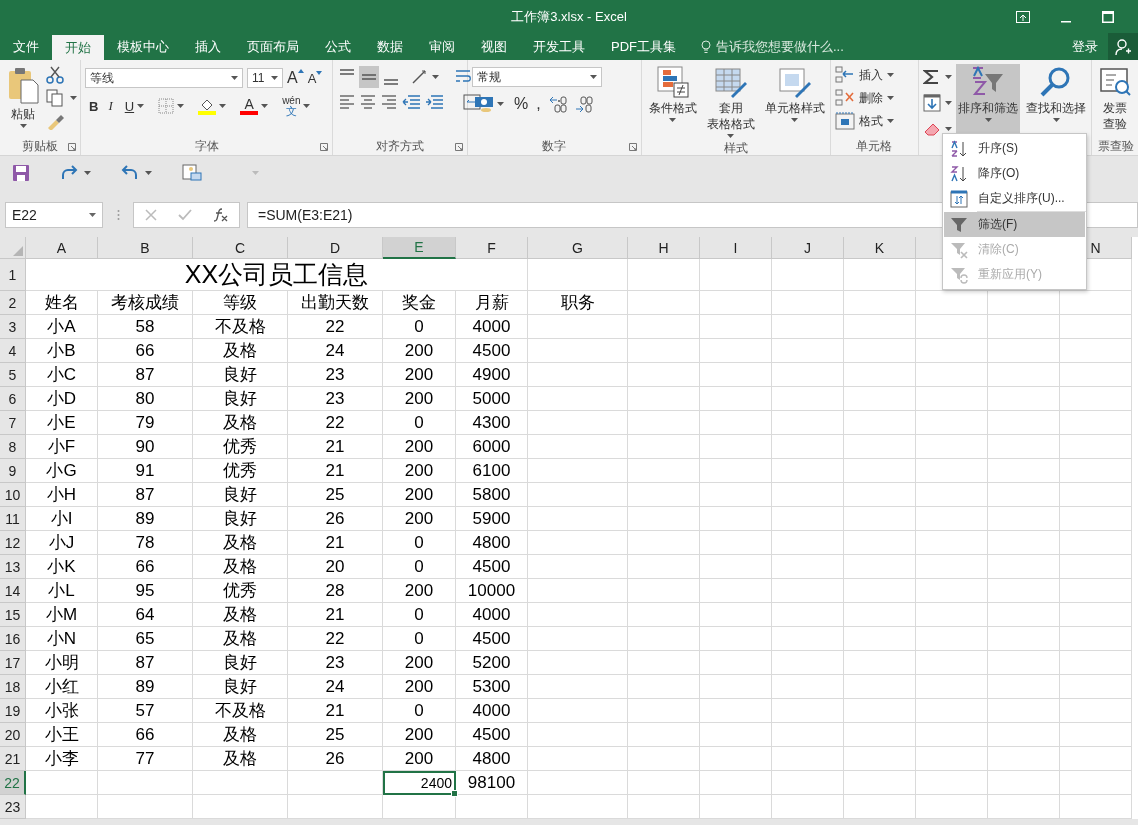  I want to click on sort-ascending-icon, so click(959, 148).